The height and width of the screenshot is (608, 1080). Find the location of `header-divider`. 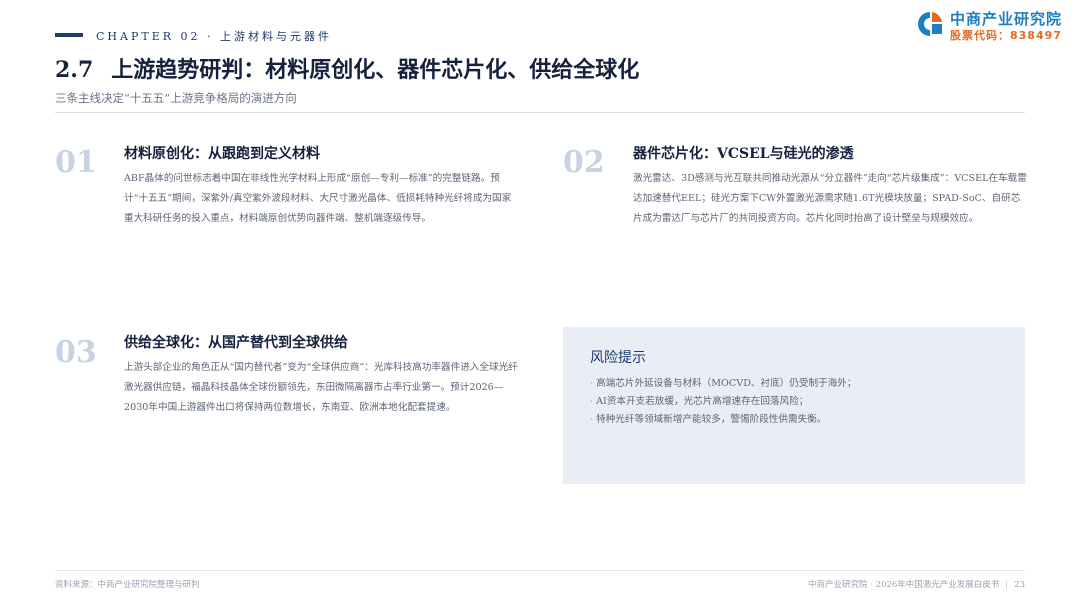

header-divider is located at coordinates (540, 112).